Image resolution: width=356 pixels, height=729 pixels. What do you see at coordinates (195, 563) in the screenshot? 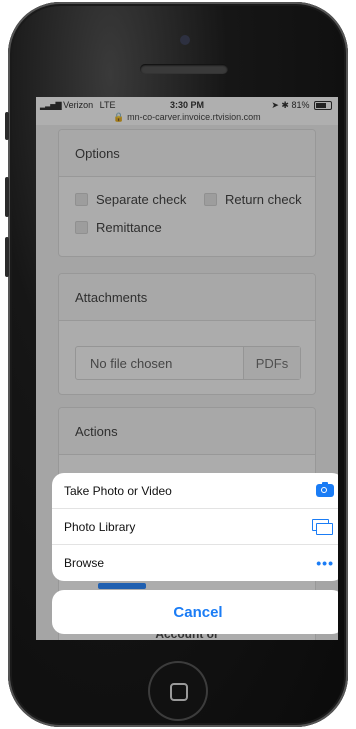
I see `browse-option: Browse •••` at bounding box center [195, 563].